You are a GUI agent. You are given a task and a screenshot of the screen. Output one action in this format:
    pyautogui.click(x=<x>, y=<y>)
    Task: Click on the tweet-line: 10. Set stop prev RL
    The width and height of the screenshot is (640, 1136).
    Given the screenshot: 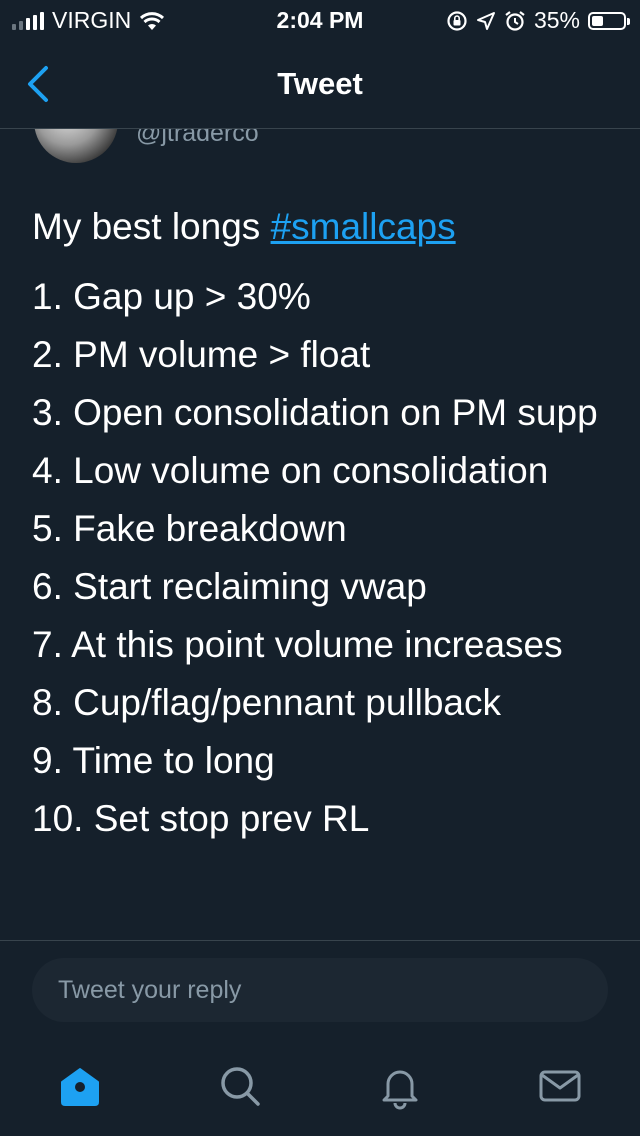 What is the action you would take?
    pyautogui.click(x=201, y=818)
    